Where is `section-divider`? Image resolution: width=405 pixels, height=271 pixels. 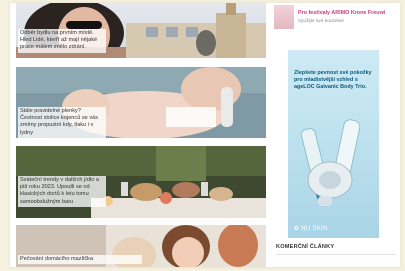
section-divider is located at coordinates (336, 254).